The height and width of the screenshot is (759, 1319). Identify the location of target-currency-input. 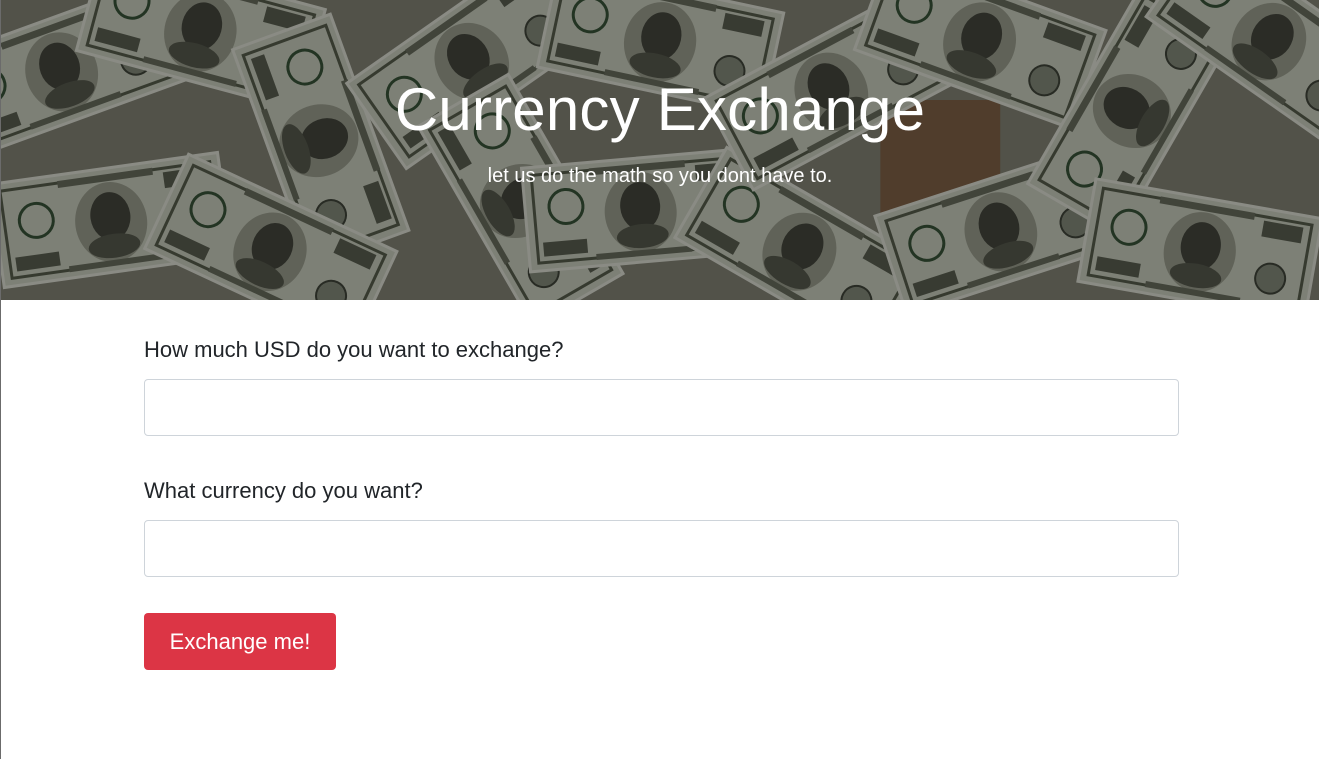
(661, 548).